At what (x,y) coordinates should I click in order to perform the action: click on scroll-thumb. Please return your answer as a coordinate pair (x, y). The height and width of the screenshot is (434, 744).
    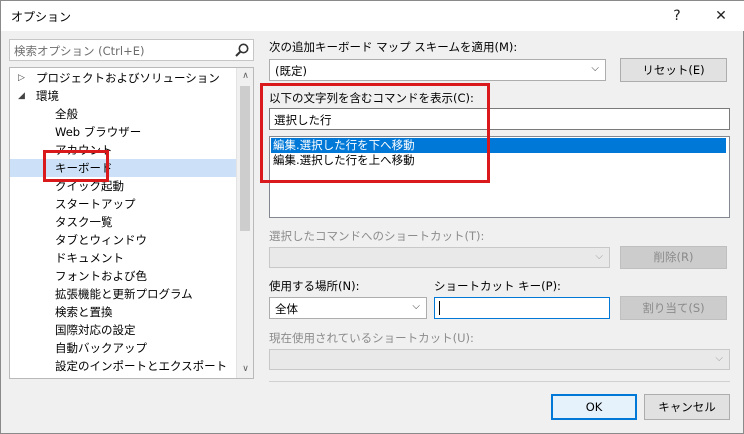
    Looking at the image, I should click on (245, 158).